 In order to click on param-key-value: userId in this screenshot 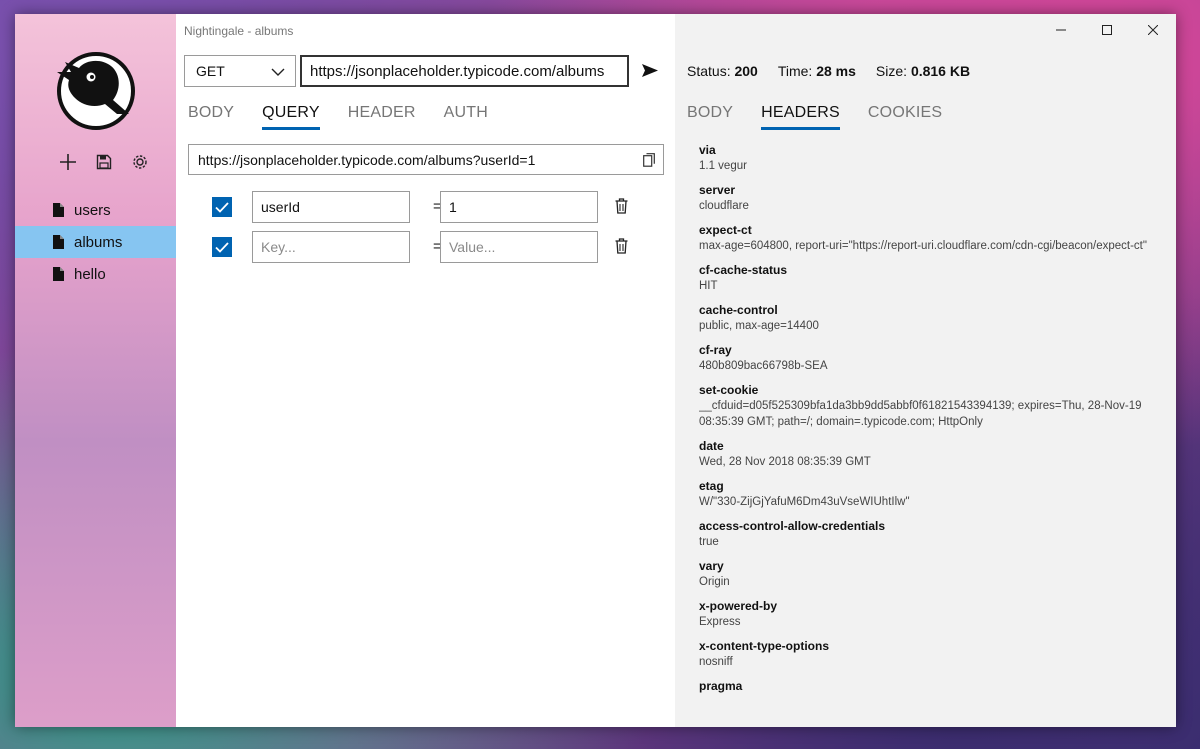, I will do `click(280, 207)`.